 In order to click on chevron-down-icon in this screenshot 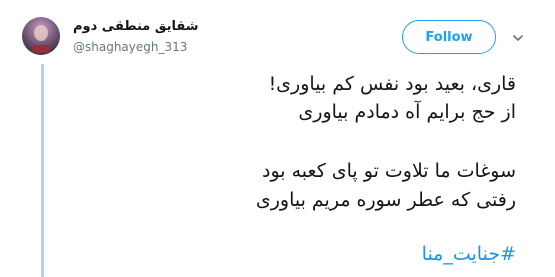, I will do `click(518, 38)`.